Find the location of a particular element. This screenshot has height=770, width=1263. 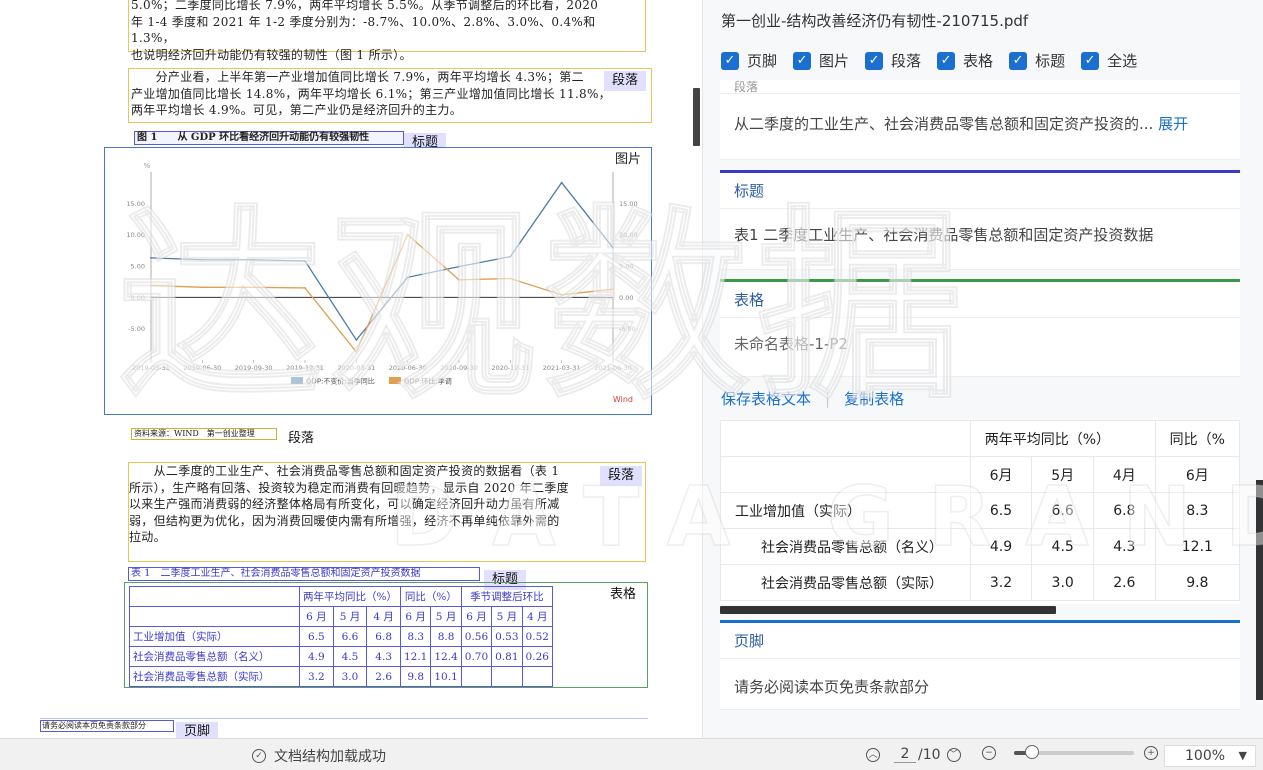

table-cell: 12.4 is located at coordinates (446, 656).